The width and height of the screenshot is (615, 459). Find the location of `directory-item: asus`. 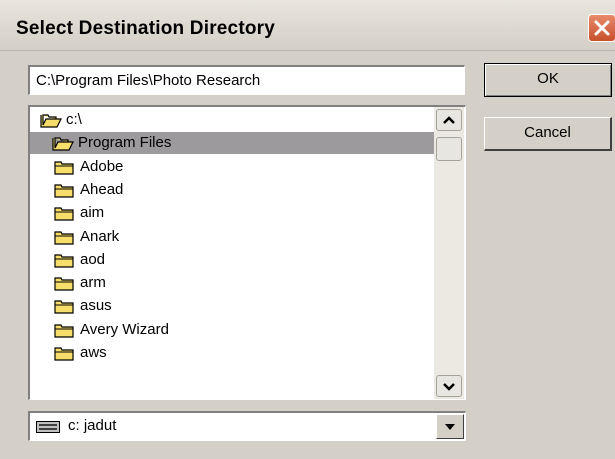

directory-item: asus is located at coordinates (232, 306).